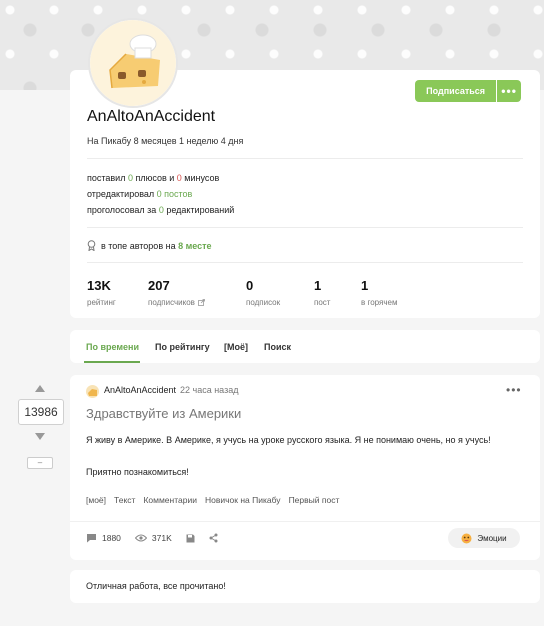 The image size is (544, 626). Describe the element at coordinates (151, 116) in the screenshot. I see `profile-username: AnAltoAnAccident` at that location.